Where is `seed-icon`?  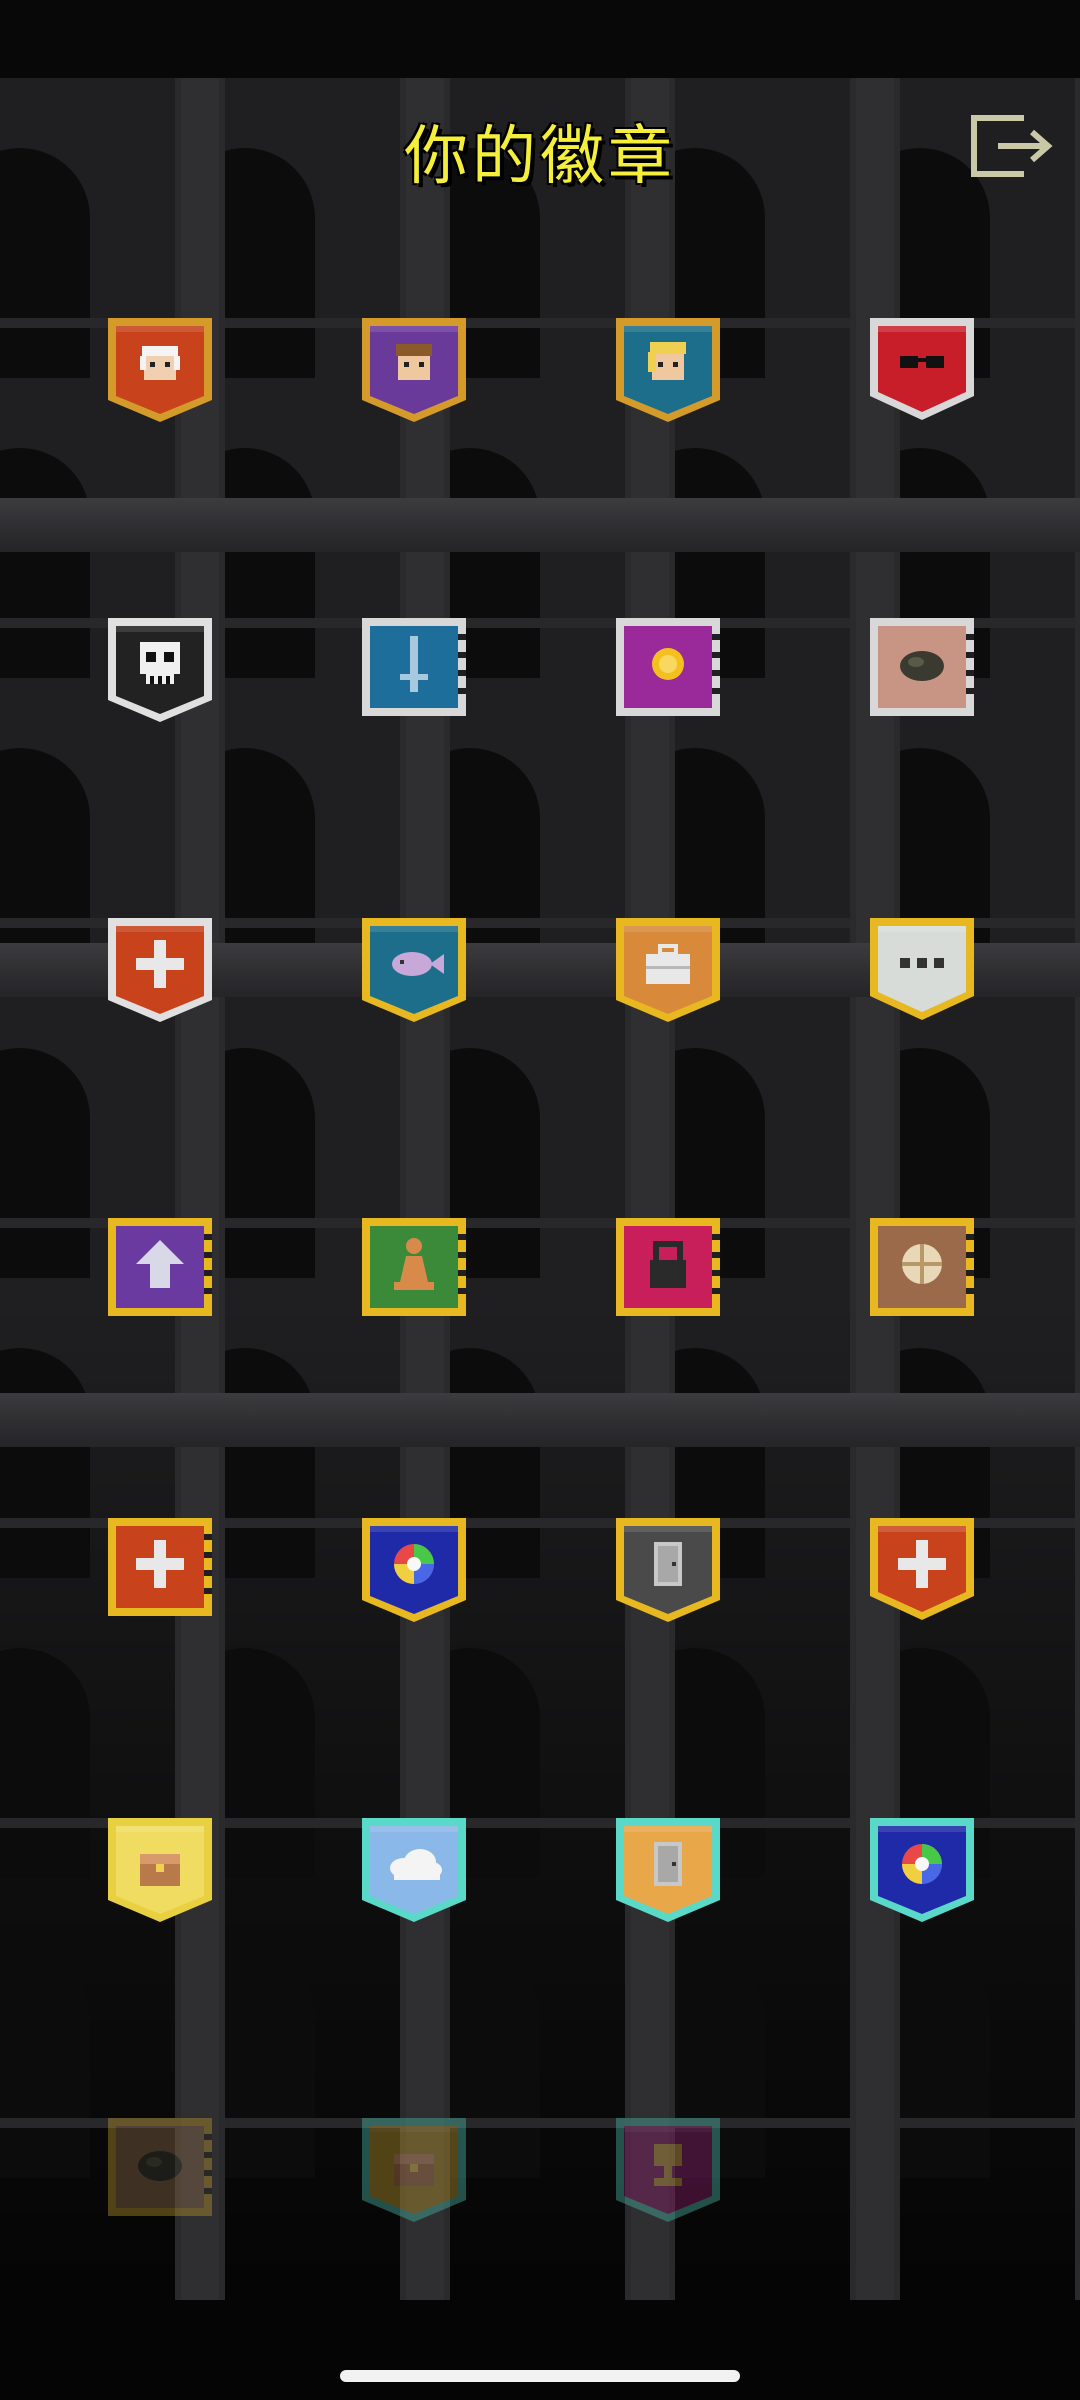 seed-icon is located at coordinates (922, 1267).